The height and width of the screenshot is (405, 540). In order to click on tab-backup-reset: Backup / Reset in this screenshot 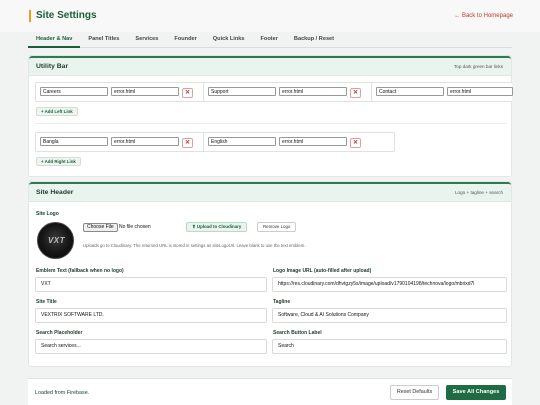, I will do `click(314, 40)`.